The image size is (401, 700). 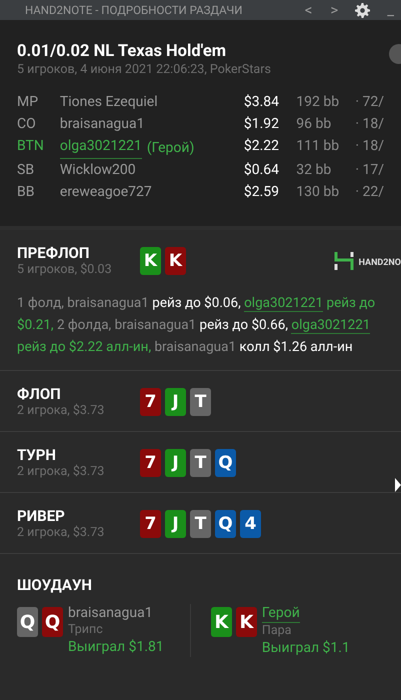 What do you see at coordinates (106, 192) in the screenshot?
I see `player-name: ereweagoe727` at bounding box center [106, 192].